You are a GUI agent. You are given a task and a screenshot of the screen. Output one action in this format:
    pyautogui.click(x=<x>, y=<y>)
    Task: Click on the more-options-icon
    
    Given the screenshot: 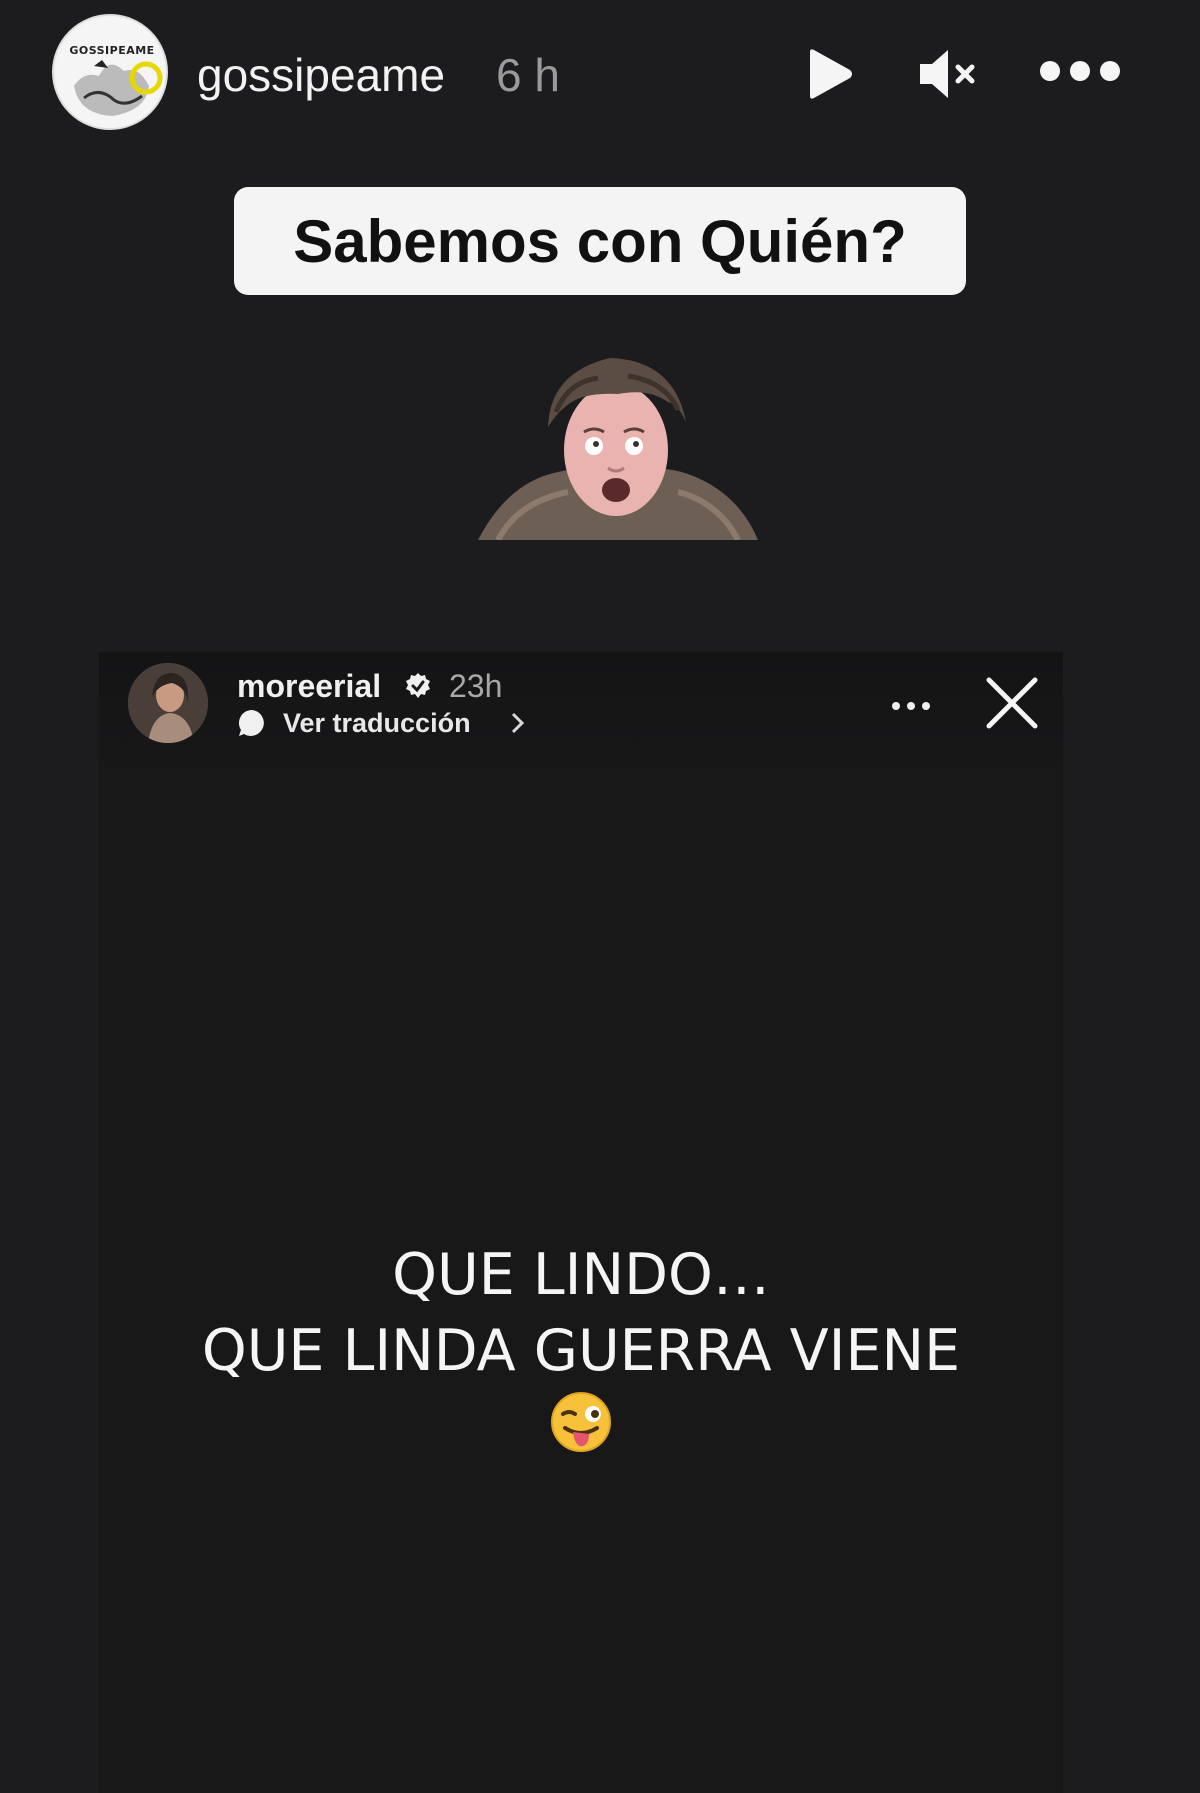 What is the action you would take?
    pyautogui.click(x=1080, y=71)
    